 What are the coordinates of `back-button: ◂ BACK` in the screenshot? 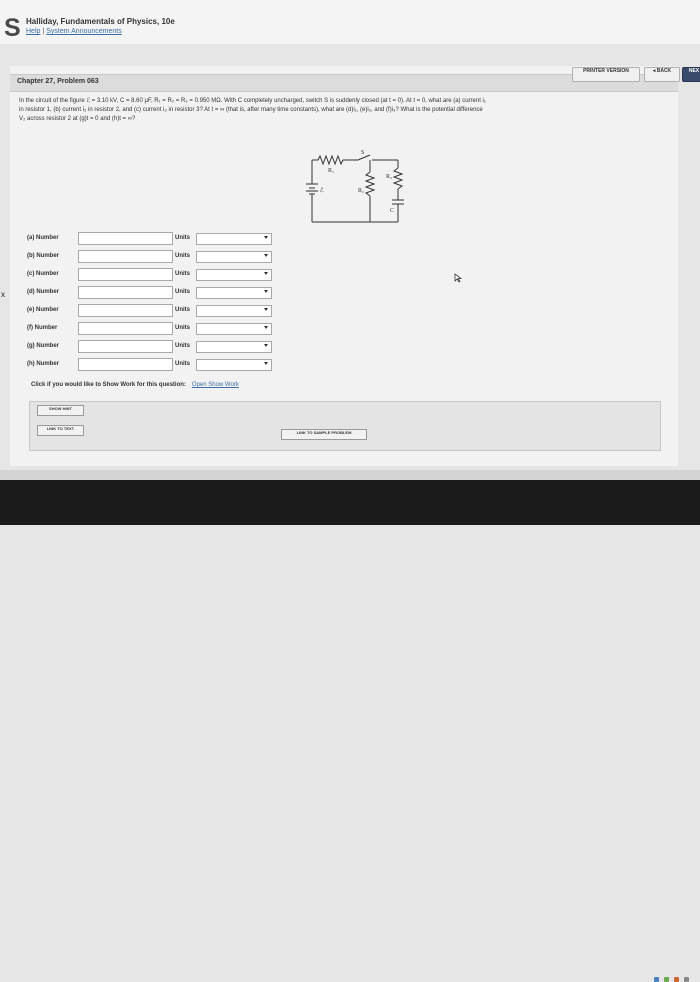 It's located at (662, 74).